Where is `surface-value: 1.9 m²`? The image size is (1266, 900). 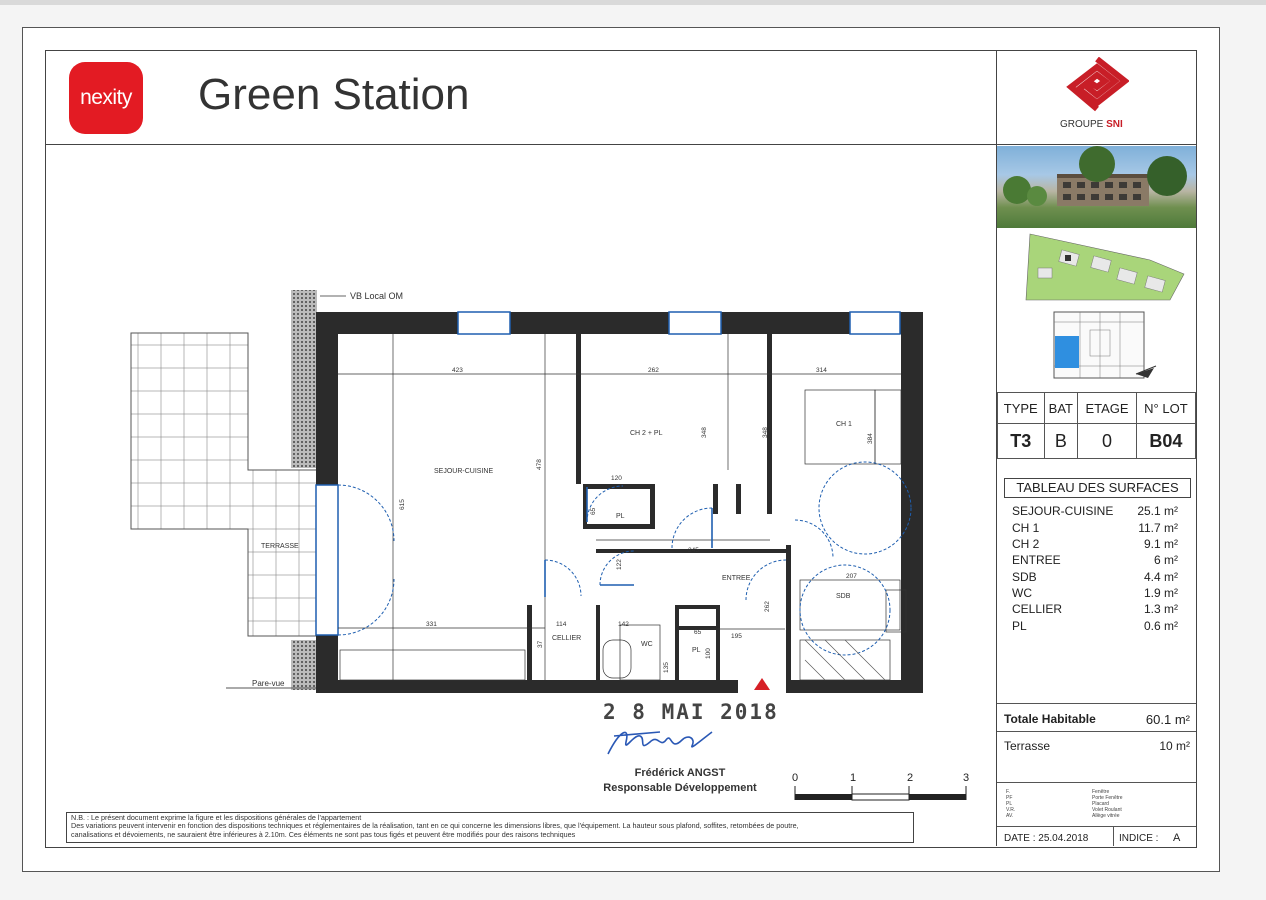
surface-value: 1.9 m² is located at coordinates (1160, 593).